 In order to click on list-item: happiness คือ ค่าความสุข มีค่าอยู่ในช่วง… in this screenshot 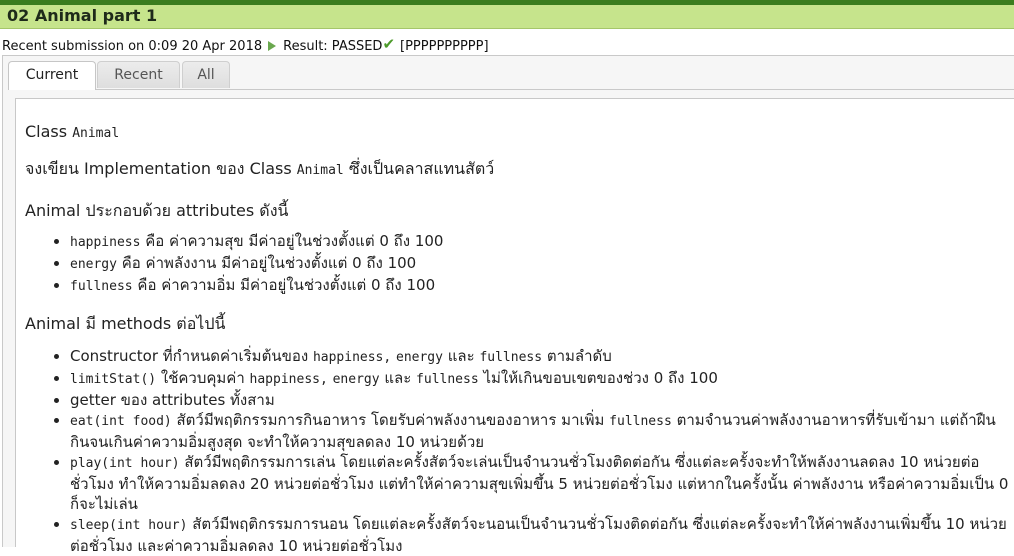, I will do `click(540, 242)`.